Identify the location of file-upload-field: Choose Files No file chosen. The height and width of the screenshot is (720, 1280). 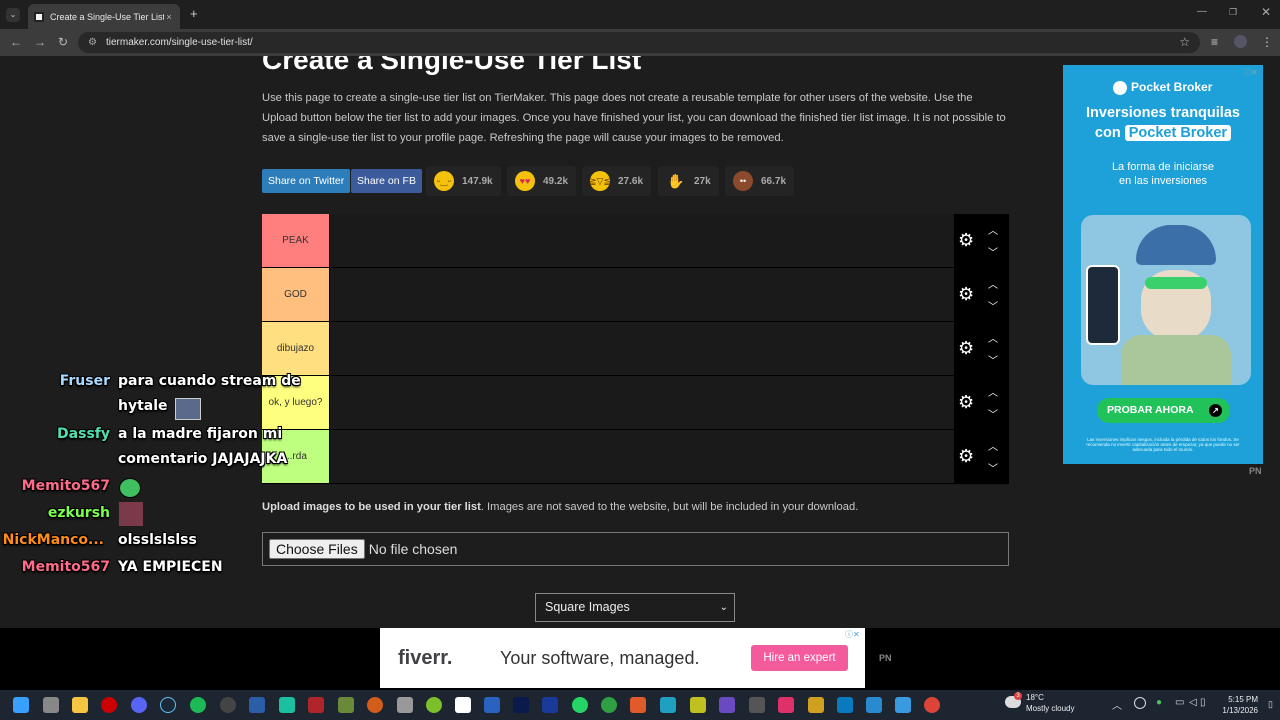
(635, 549).